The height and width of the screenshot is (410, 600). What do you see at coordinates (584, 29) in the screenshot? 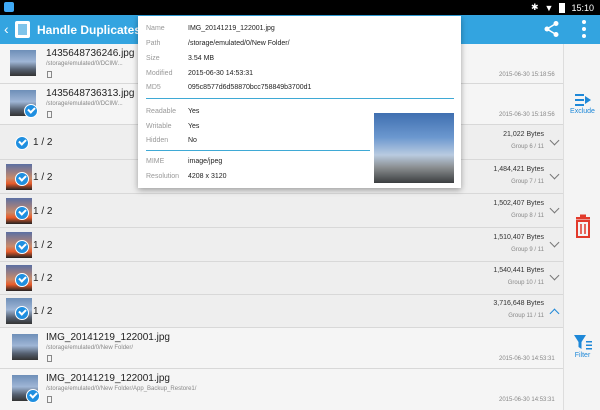
I see `overflow-menu-button` at bounding box center [584, 29].